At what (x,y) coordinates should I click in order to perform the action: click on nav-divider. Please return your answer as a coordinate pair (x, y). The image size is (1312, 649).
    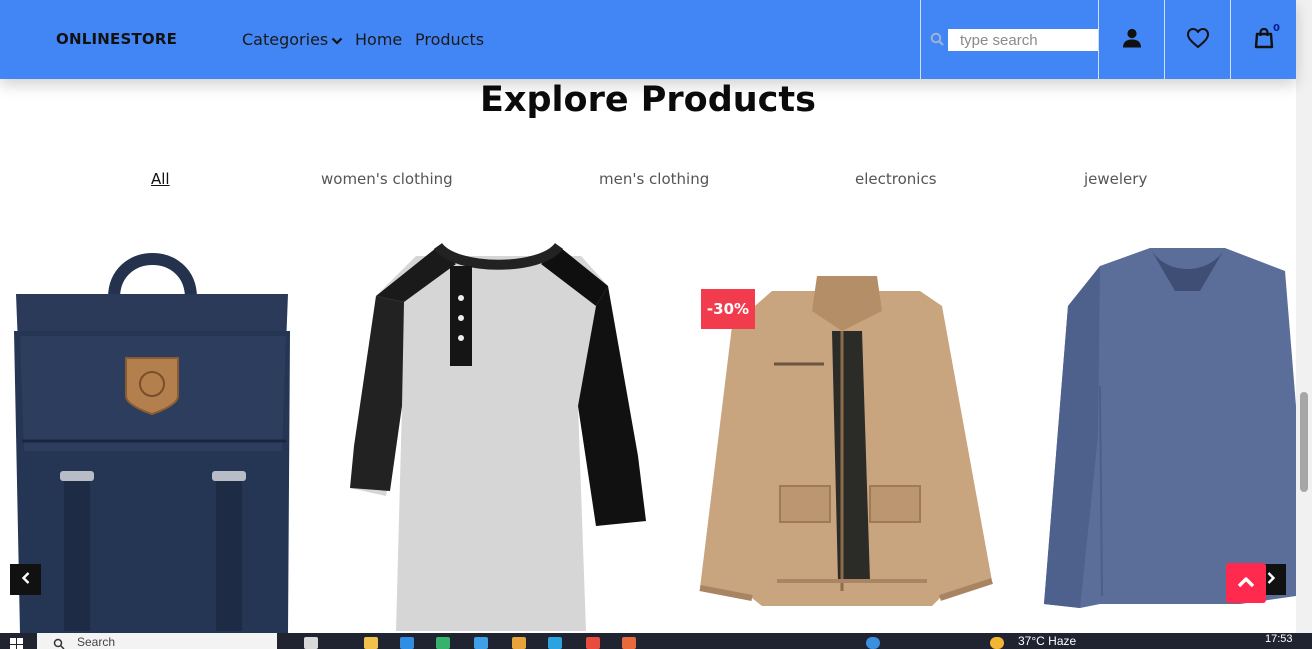
    Looking at the image, I should click on (920, 39).